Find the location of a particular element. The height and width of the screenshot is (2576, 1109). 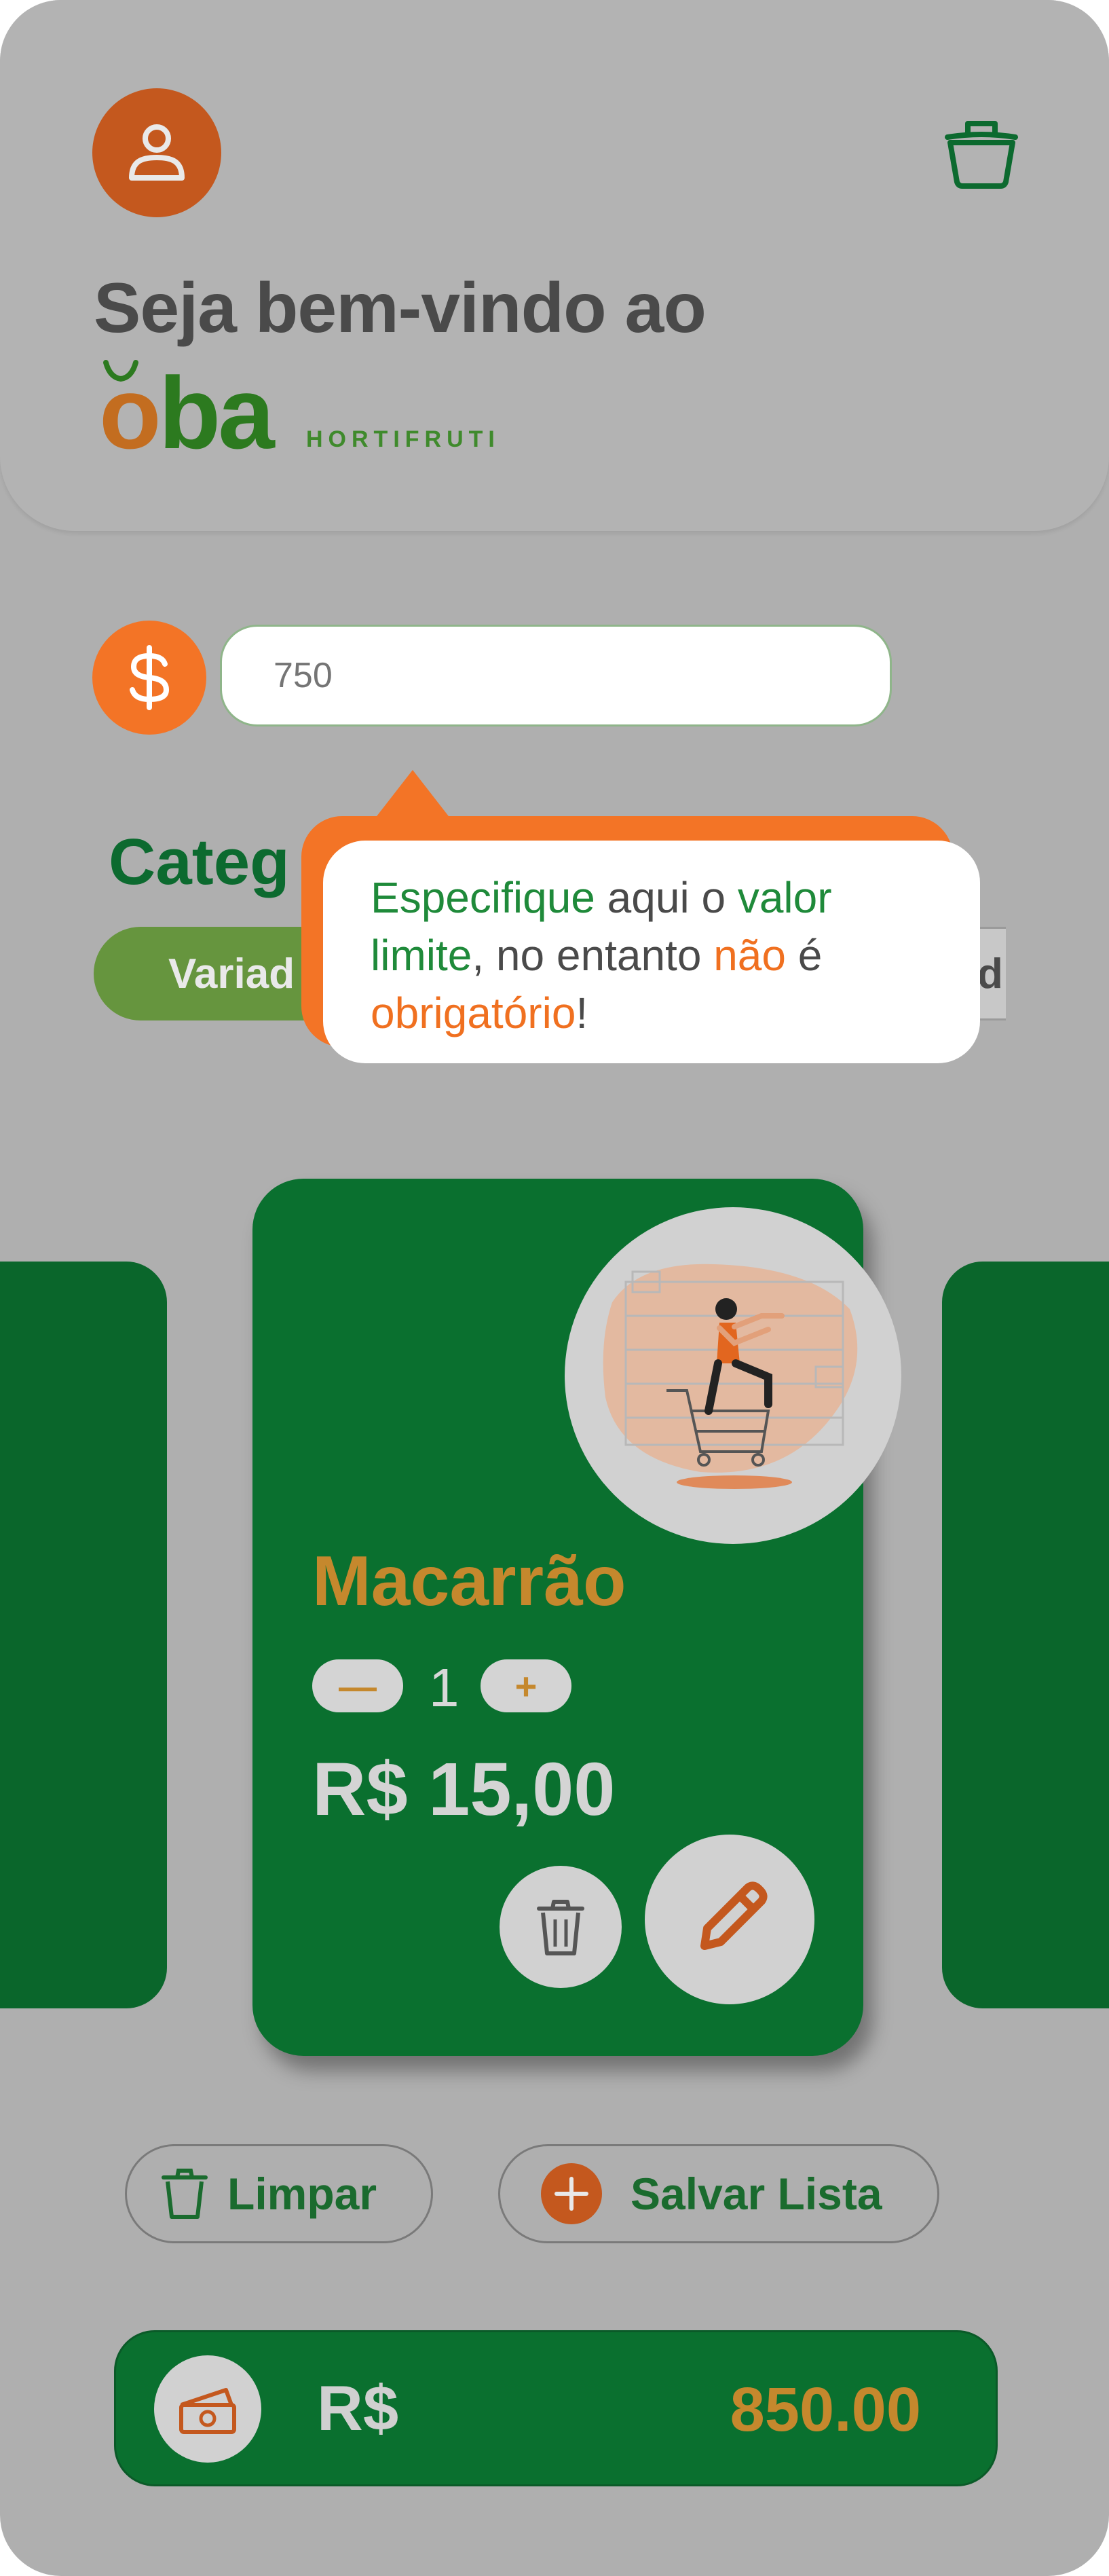

tooltip-text: Especifique is located at coordinates (483, 897).